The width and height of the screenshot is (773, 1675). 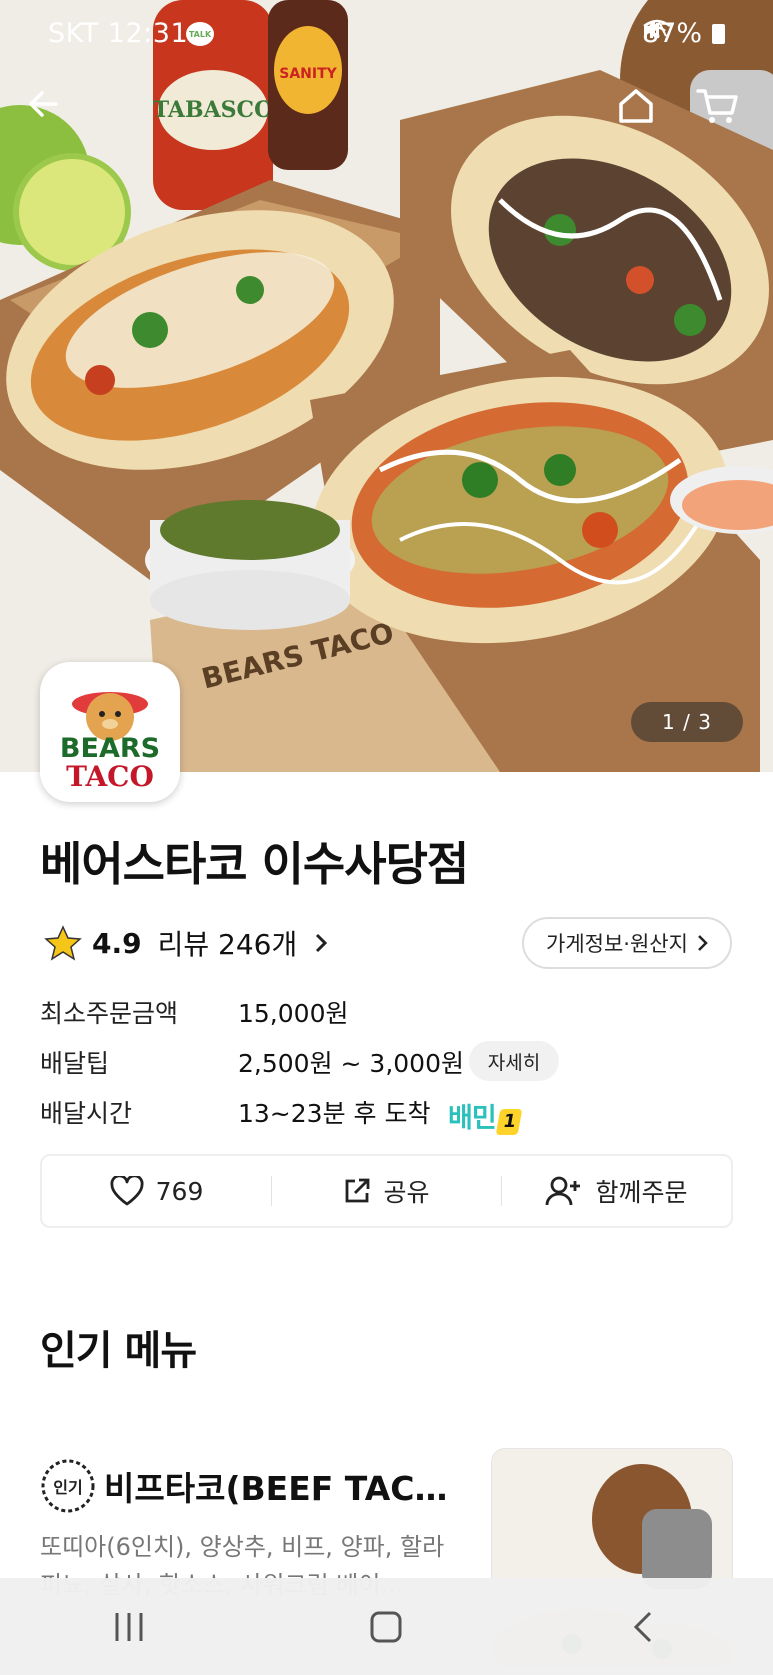 I want to click on min-order-value: 15,000원, so click(x=293, y=1013).